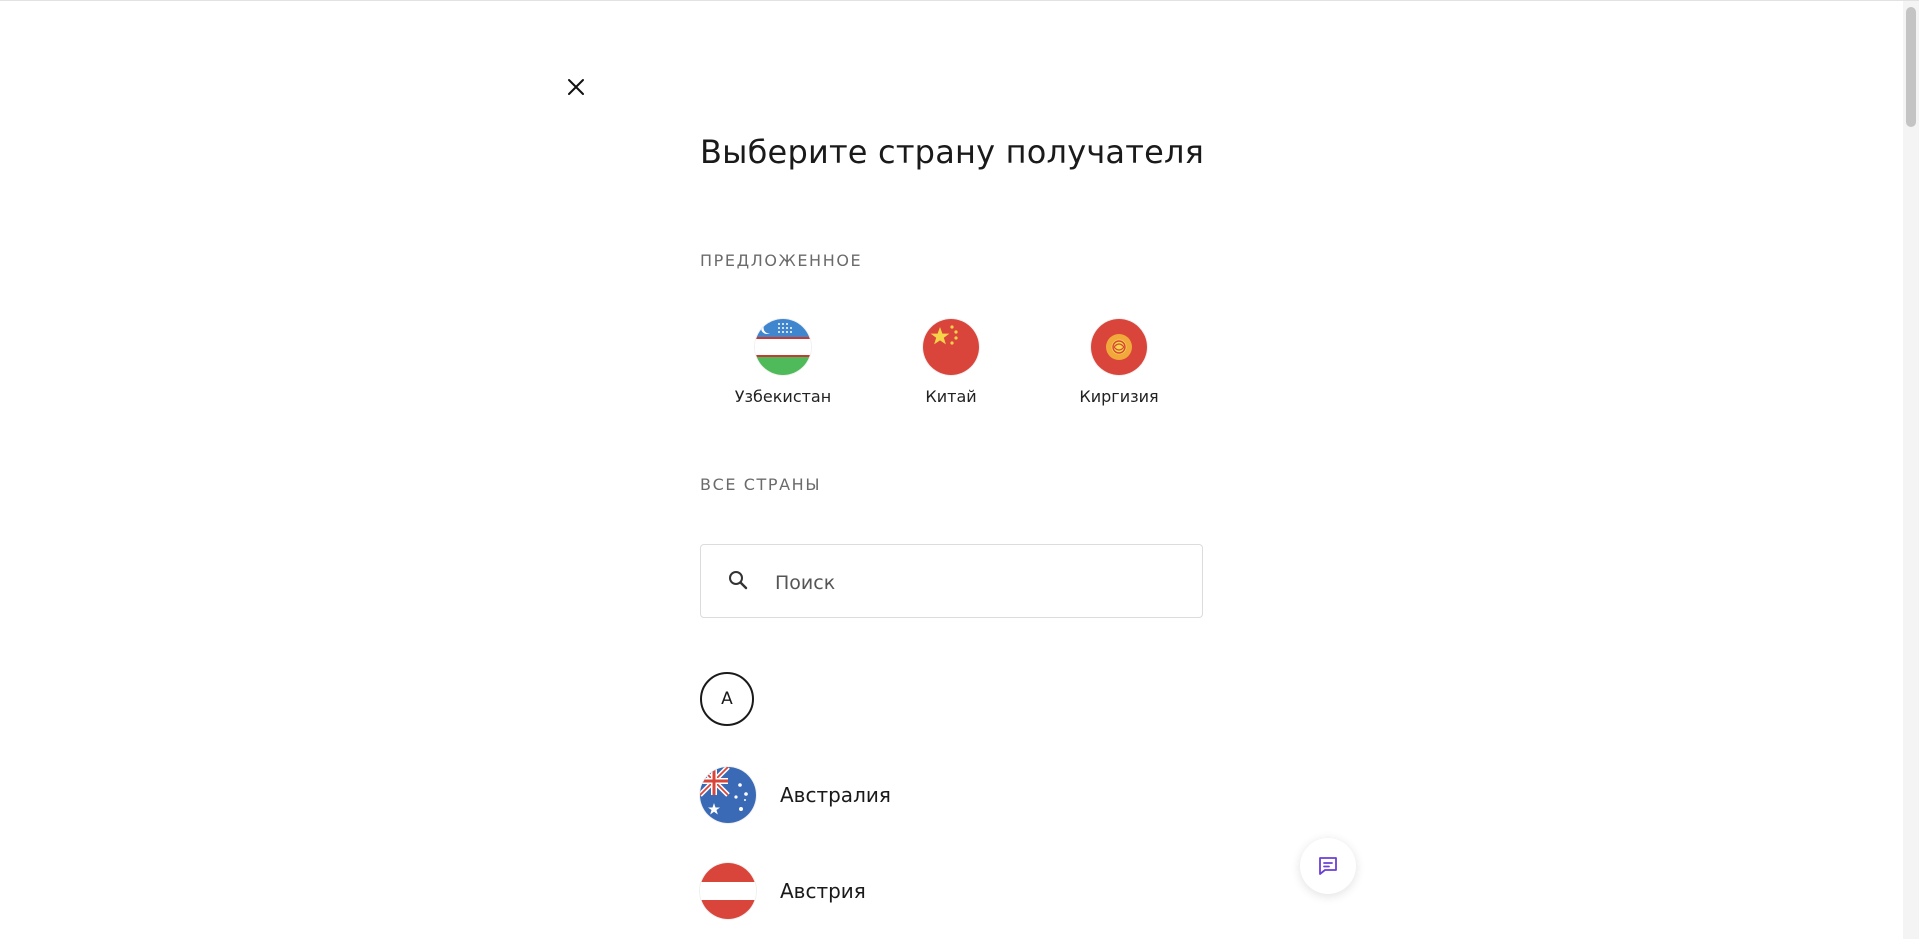 This screenshot has height=939, width=1919. What do you see at coordinates (1119, 347) in the screenshot?
I see `kyrgyzstan-flag` at bounding box center [1119, 347].